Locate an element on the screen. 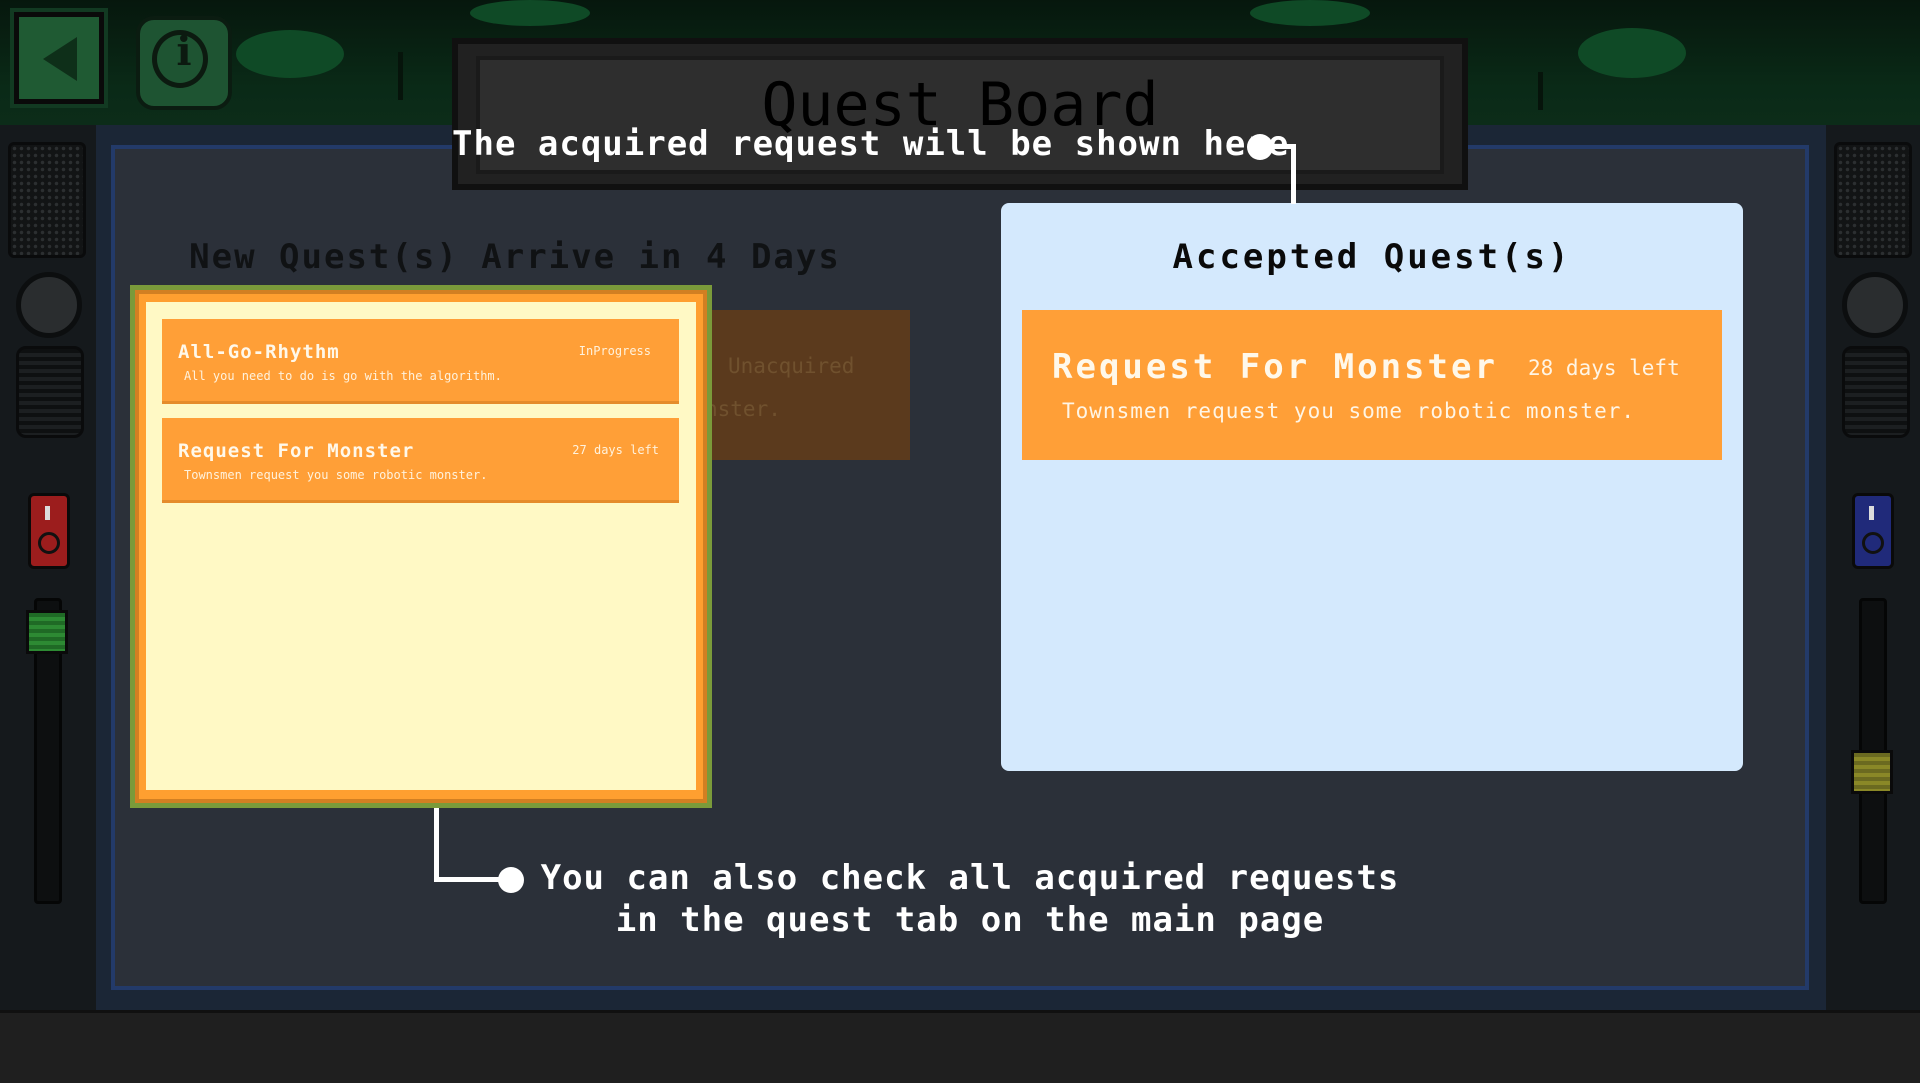 The image size is (1920, 1083). unacquired-quest-card is located at coordinates (805, 385).